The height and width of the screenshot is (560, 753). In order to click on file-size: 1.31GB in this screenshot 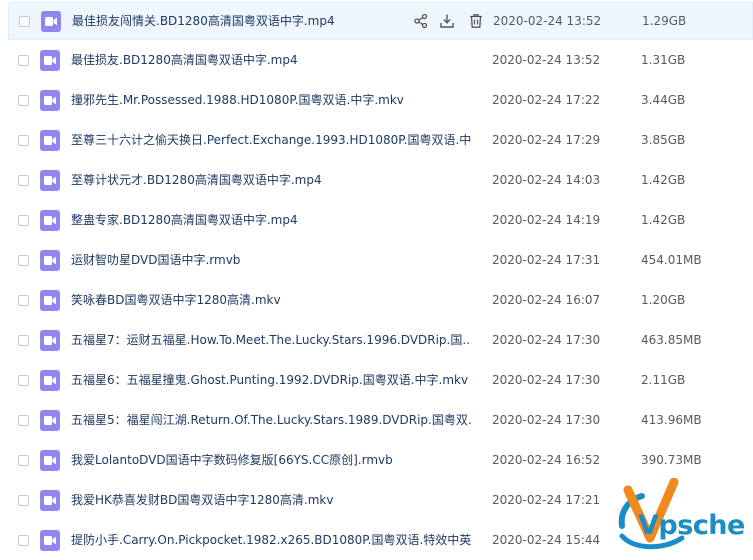, I will do `click(663, 60)`.